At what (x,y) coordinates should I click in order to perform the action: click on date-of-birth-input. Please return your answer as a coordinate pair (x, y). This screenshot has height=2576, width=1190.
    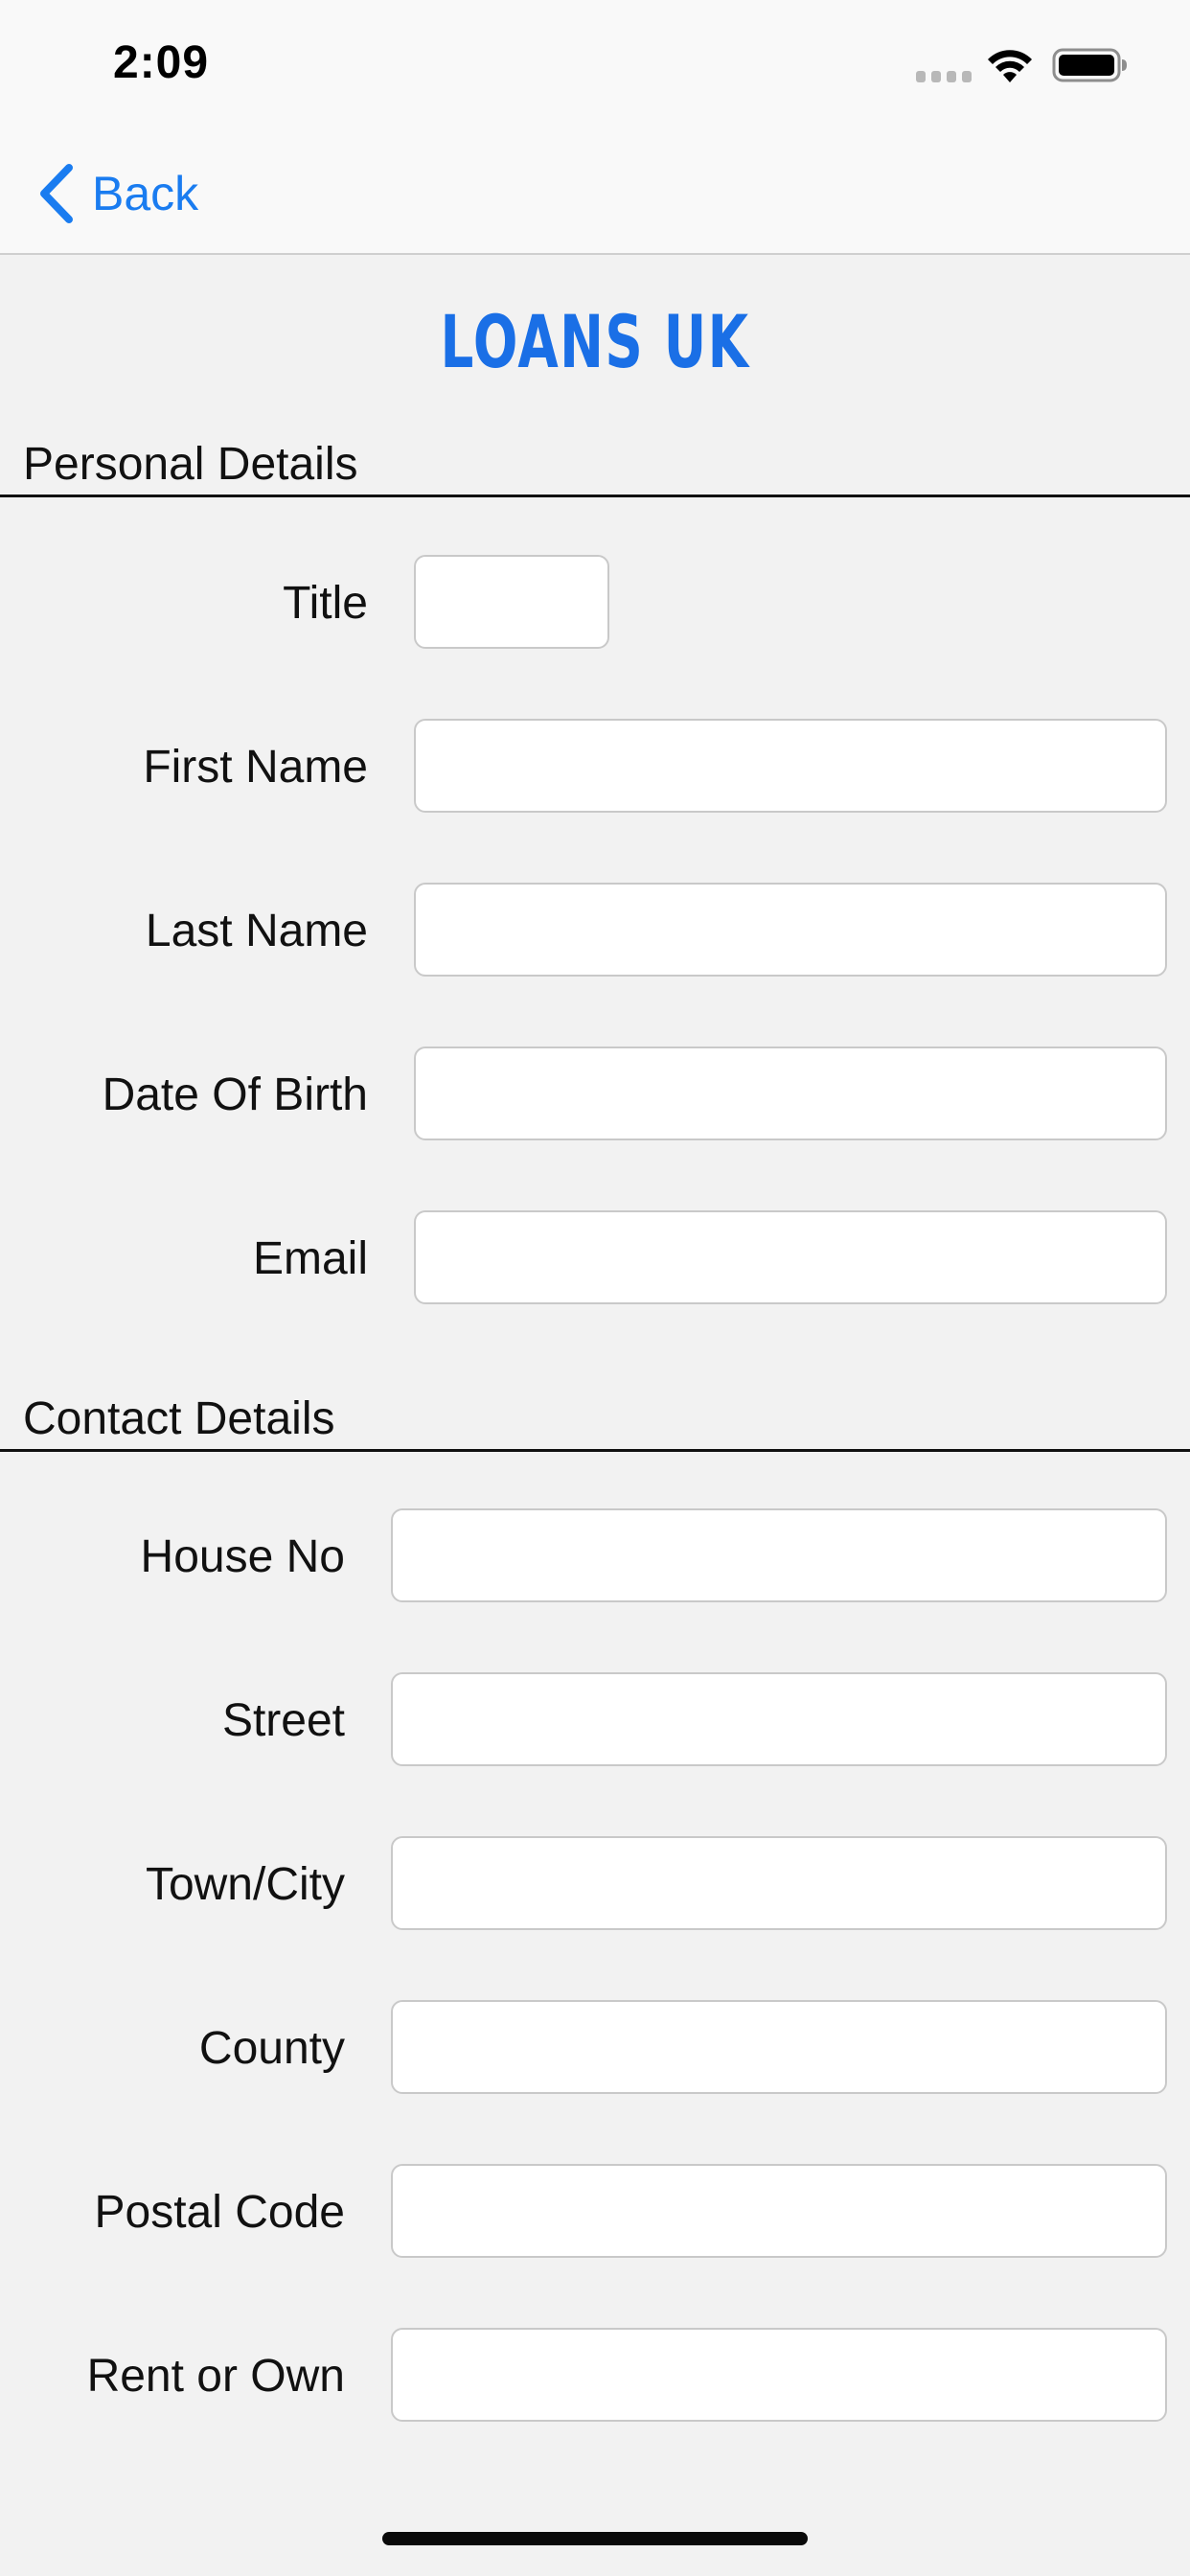
    Looking at the image, I should click on (791, 1093).